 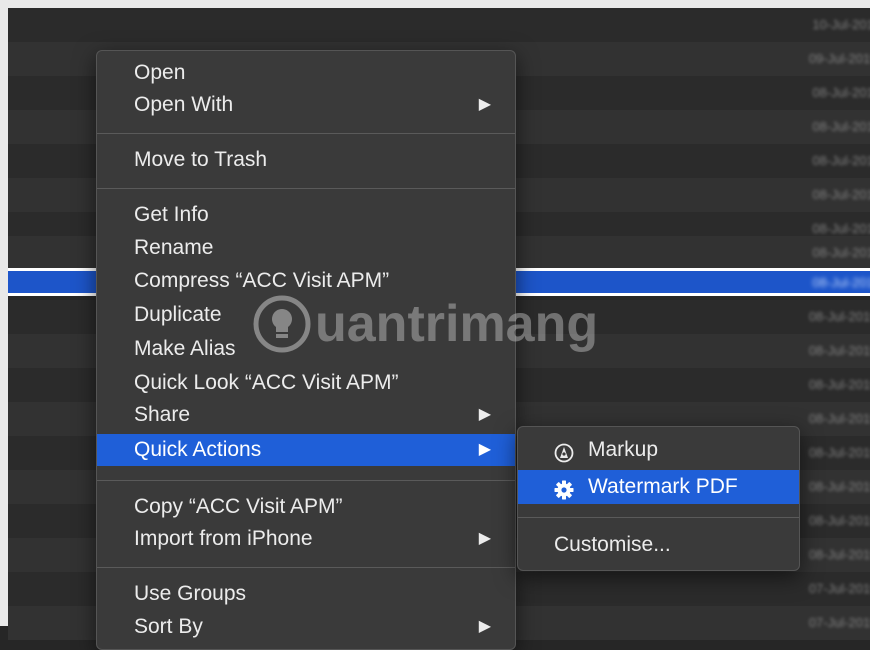 What do you see at coordinates (262, 280) in the screenshot?
I see `menu-item-label: Compress “ACC Visit APM”` at bounding box center [262, 280].